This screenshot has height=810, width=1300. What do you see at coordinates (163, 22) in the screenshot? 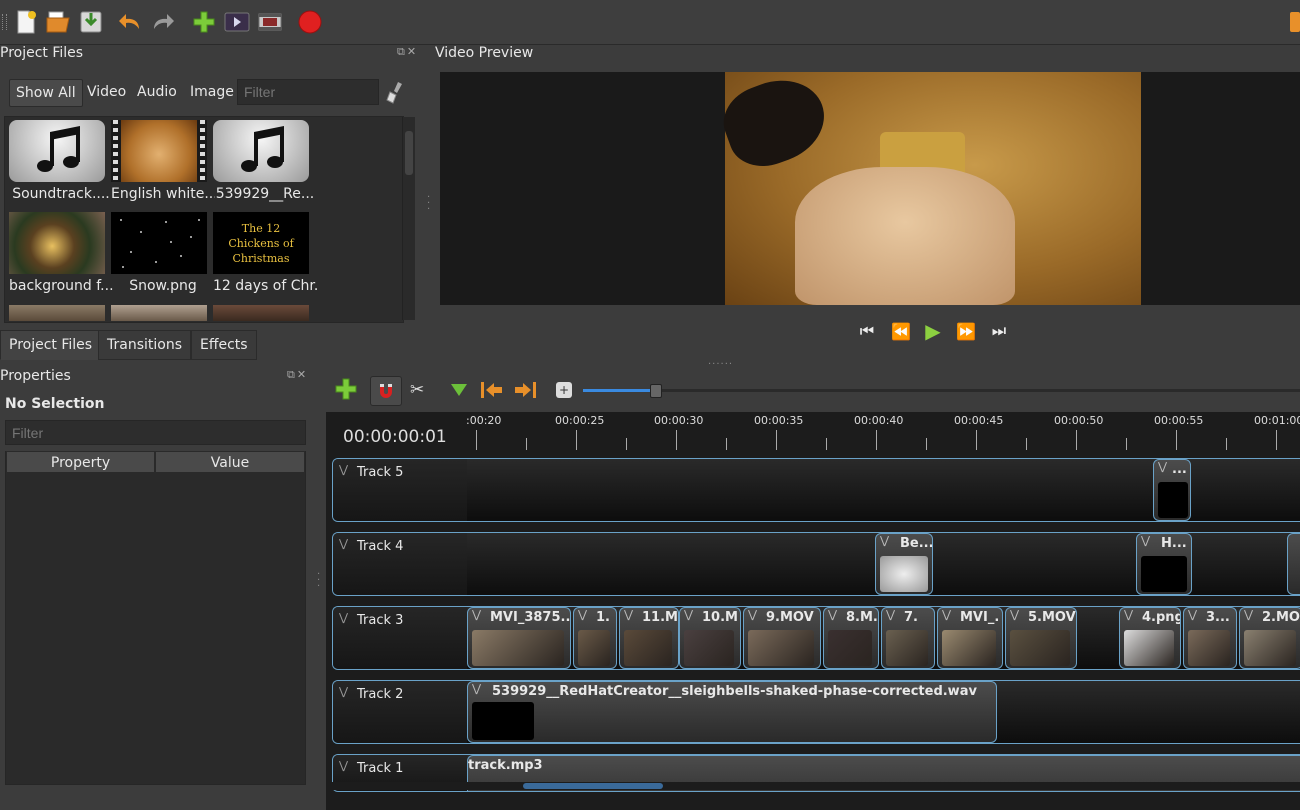
I see `redo-icon` at bounding box center [163, 22].